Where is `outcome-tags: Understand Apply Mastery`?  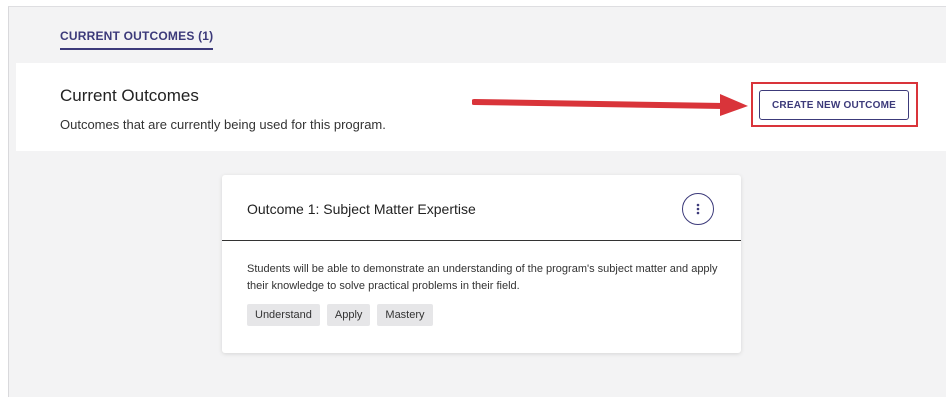
outcome-tags: Understand Apply Mastery is located at coordinates (340, 315).